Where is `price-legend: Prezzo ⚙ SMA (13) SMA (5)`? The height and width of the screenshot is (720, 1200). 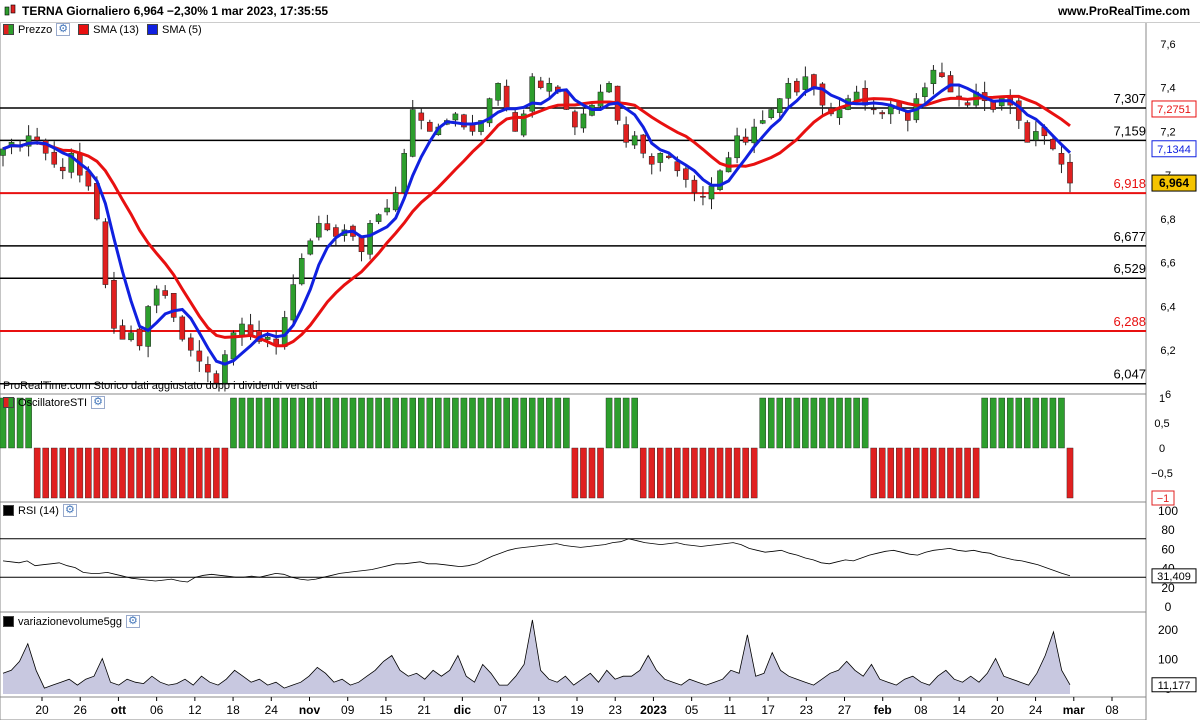
price-legend: Prezzo ⚙ SMA (13) SMA (5) is located at coordinates (102, 29).